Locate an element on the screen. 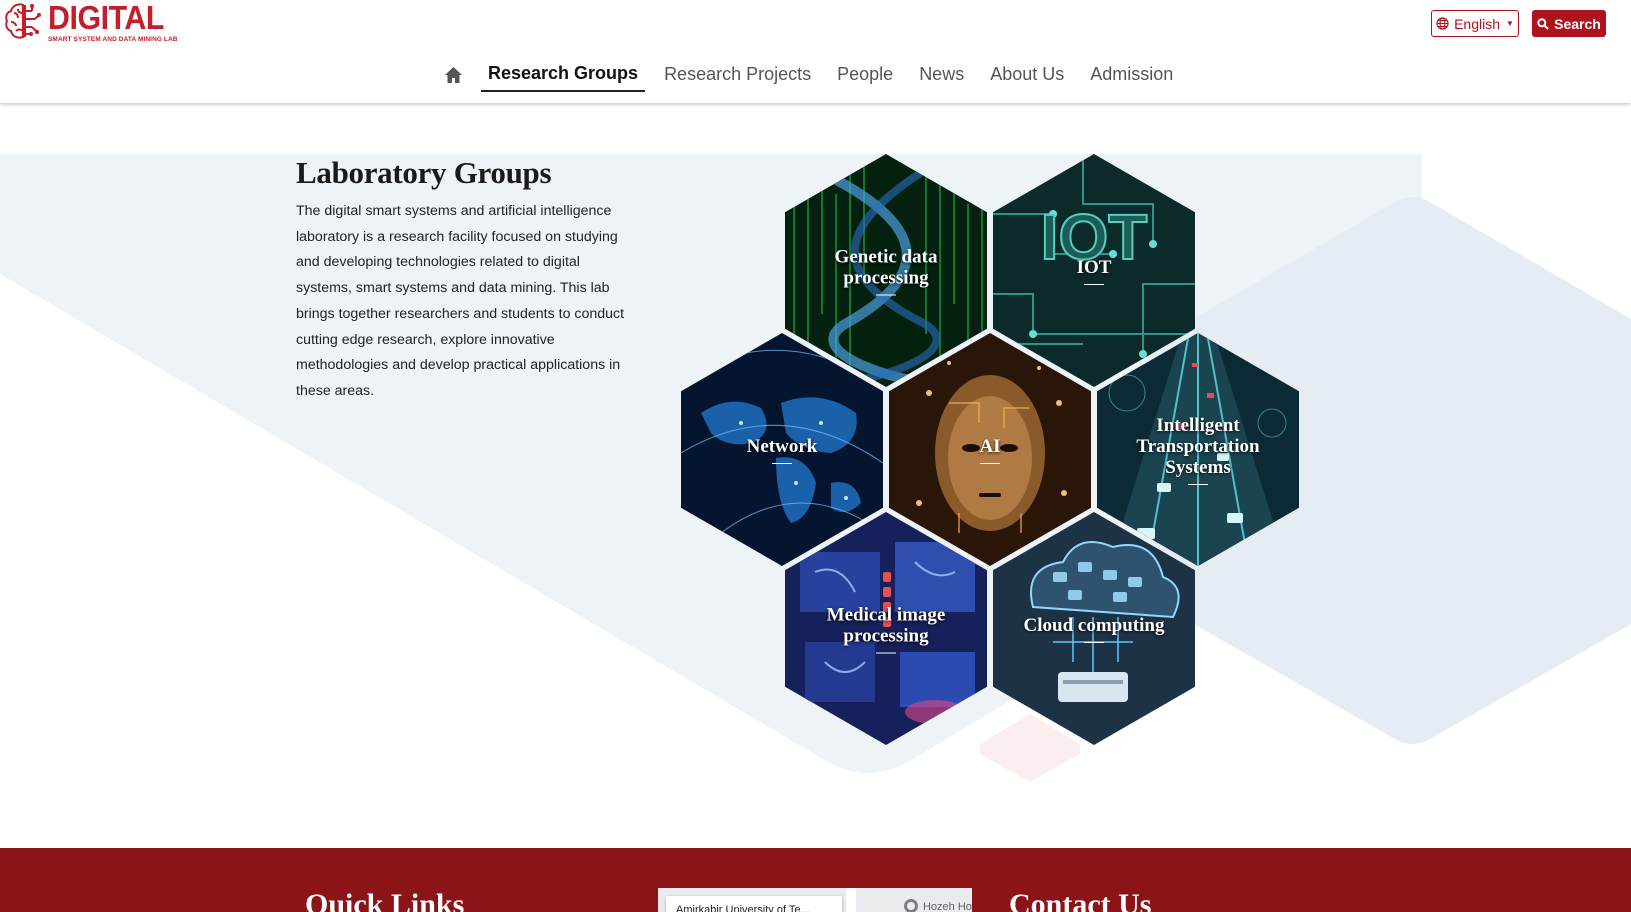 The height and width of the screenshot is (912, 1631). brain-logo-icon is located at coordinates (23, 21).